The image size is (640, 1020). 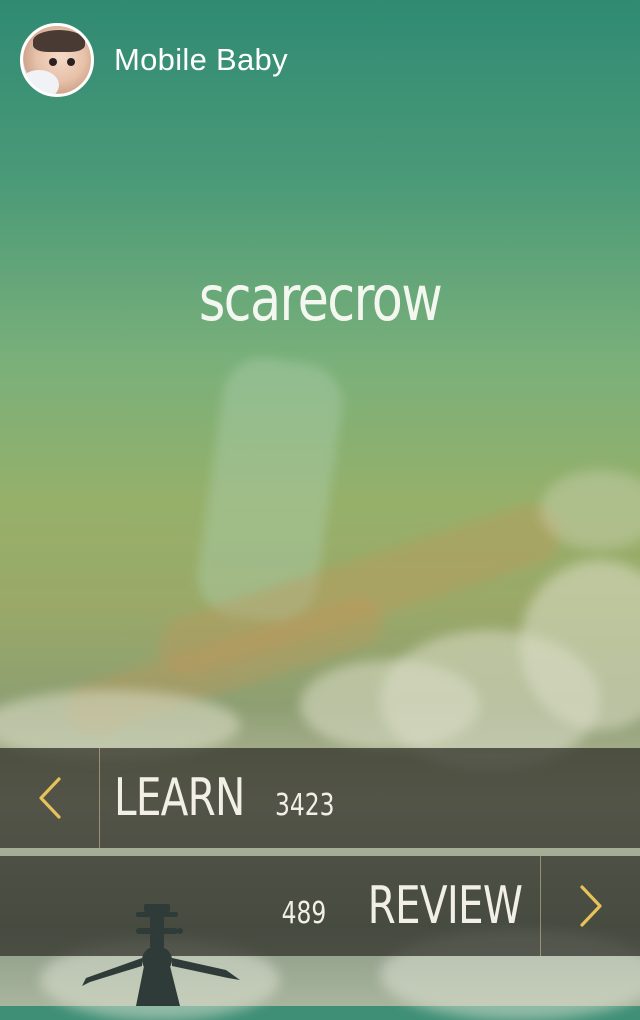 I want to click on review-next-button, so click(x=590, y=906).